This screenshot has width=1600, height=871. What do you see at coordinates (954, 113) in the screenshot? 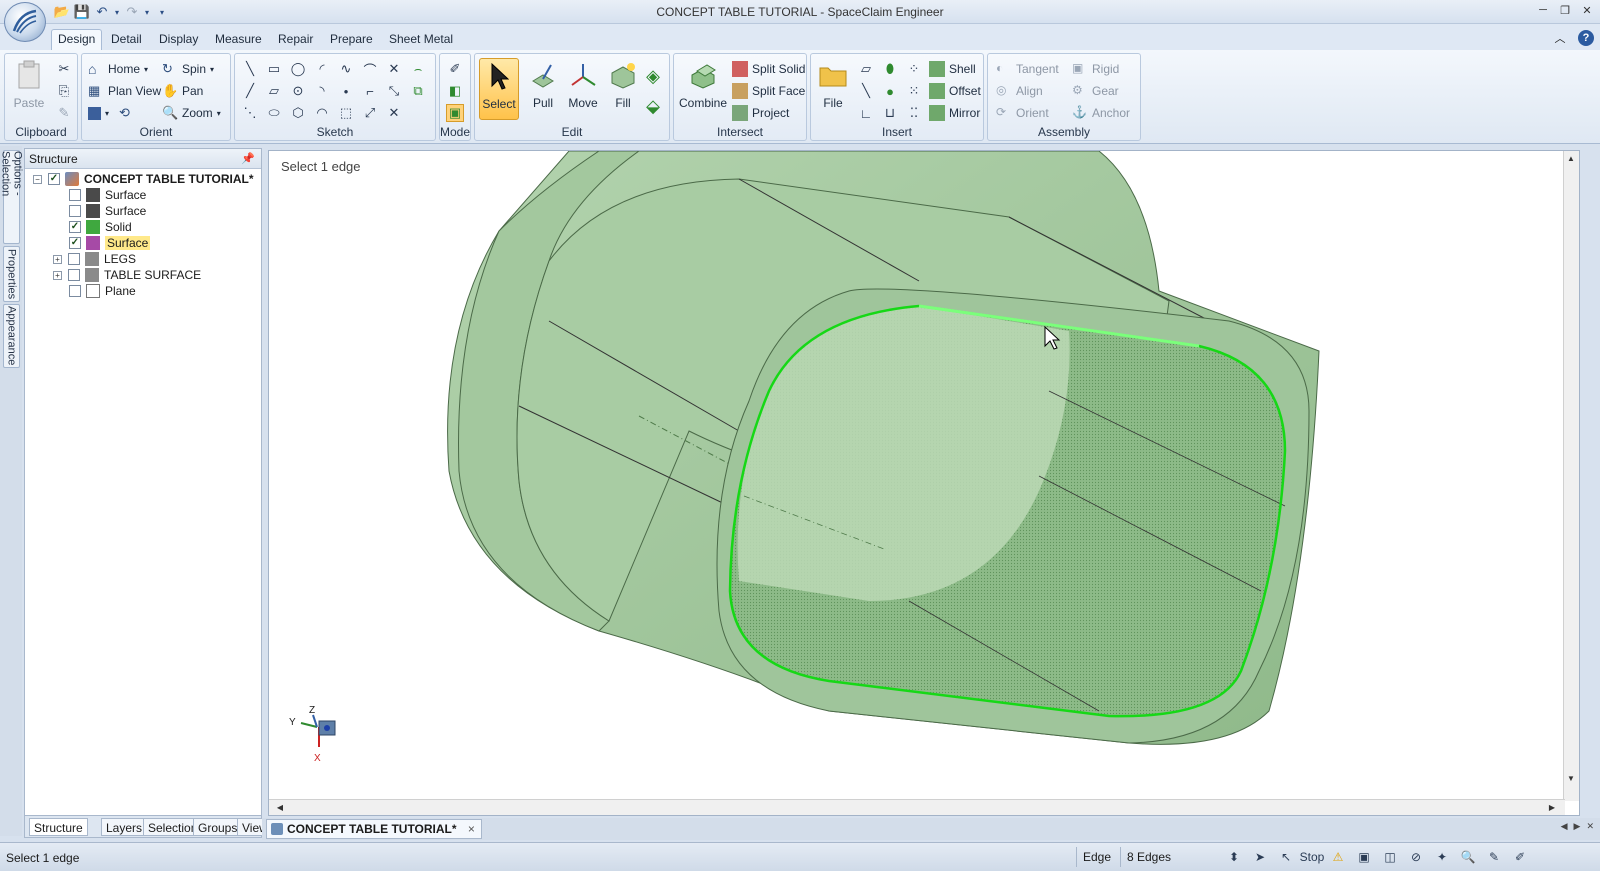
I see `mirror-button: Mirror` at bounding box center [954, 113].